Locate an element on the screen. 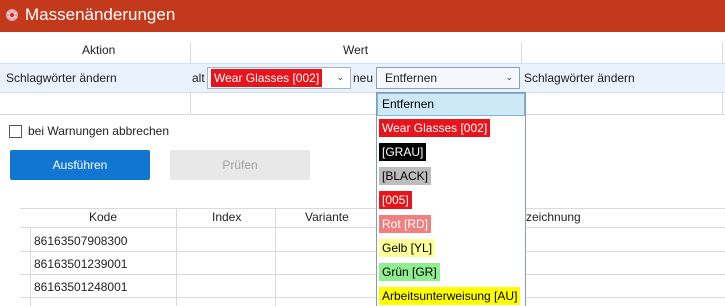  window-title: Massenänderungen is located at coordinates (100, 14).